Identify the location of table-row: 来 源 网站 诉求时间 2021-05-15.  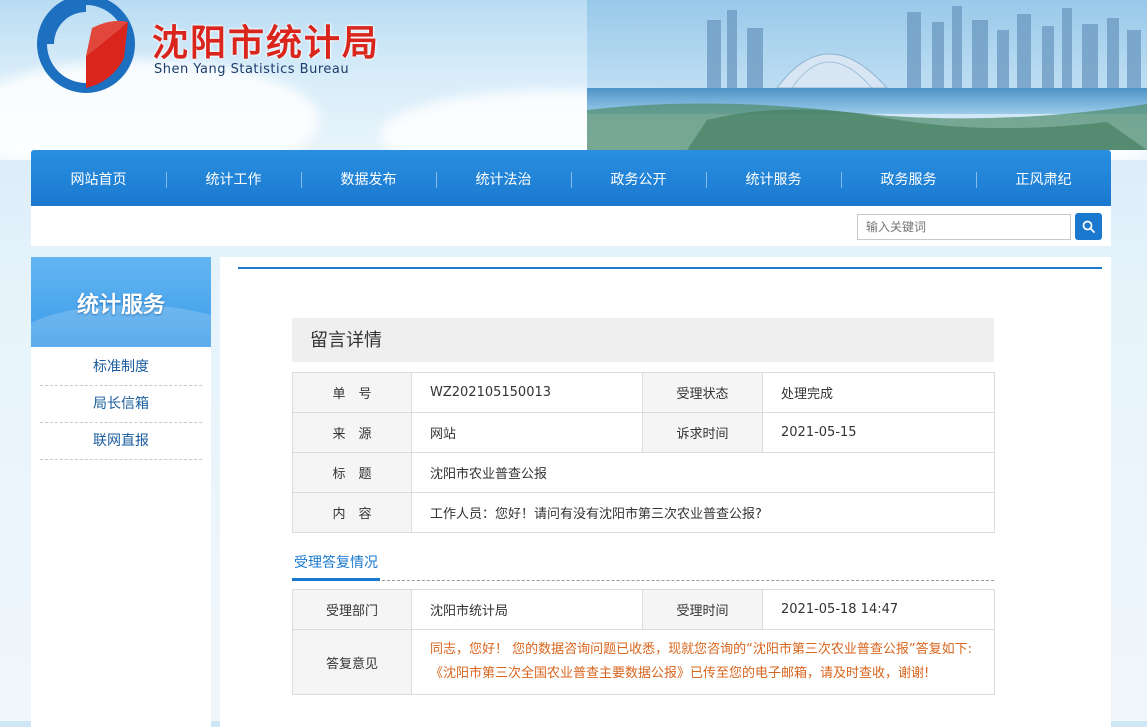
(643, 432).